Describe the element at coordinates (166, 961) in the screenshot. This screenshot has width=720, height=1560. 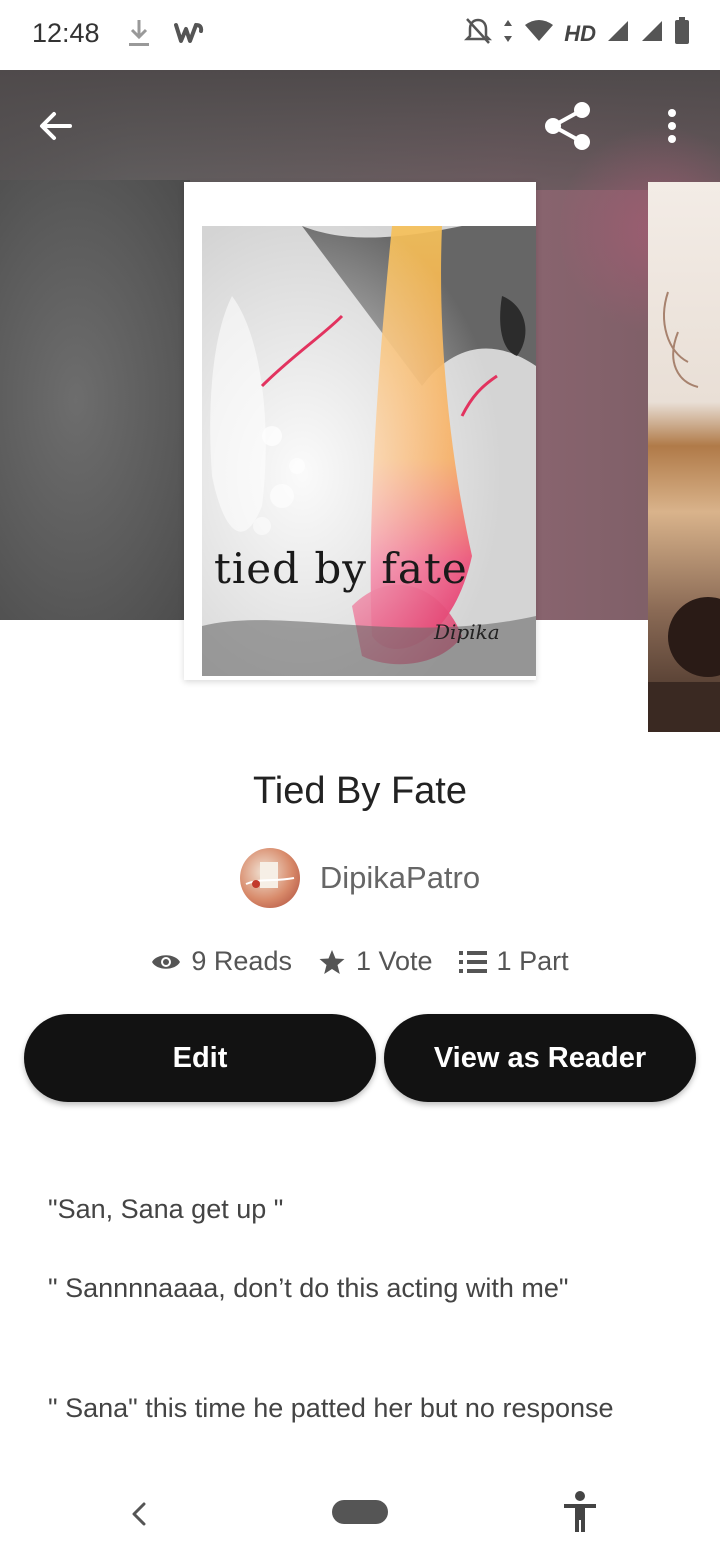
I see `eye-icon` at that location.